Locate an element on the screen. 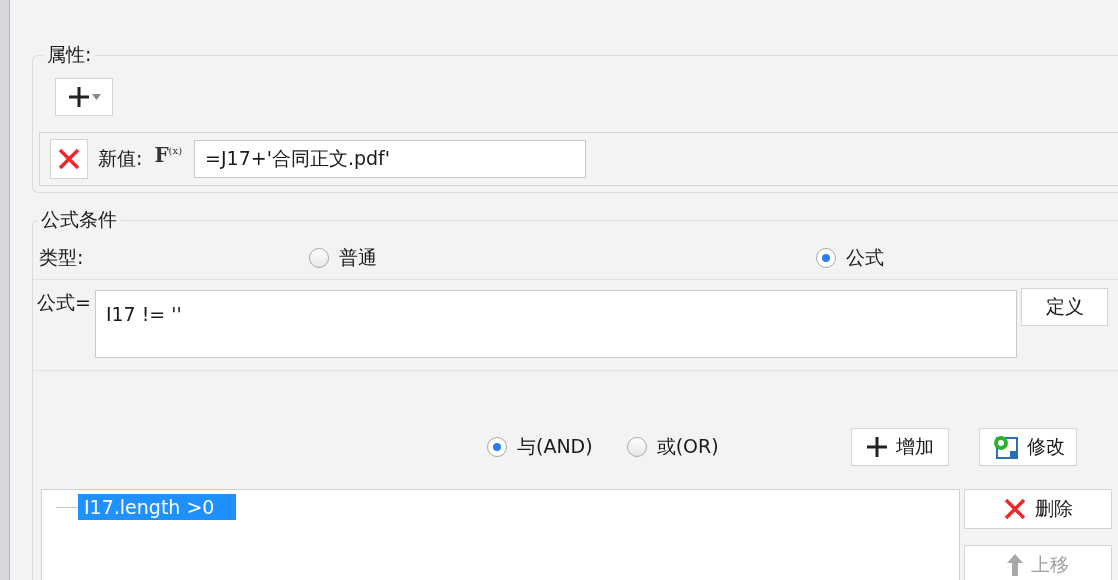 The width and height of the screenshot is (1118, 580). remove-button is located at coordinates (69, 159).